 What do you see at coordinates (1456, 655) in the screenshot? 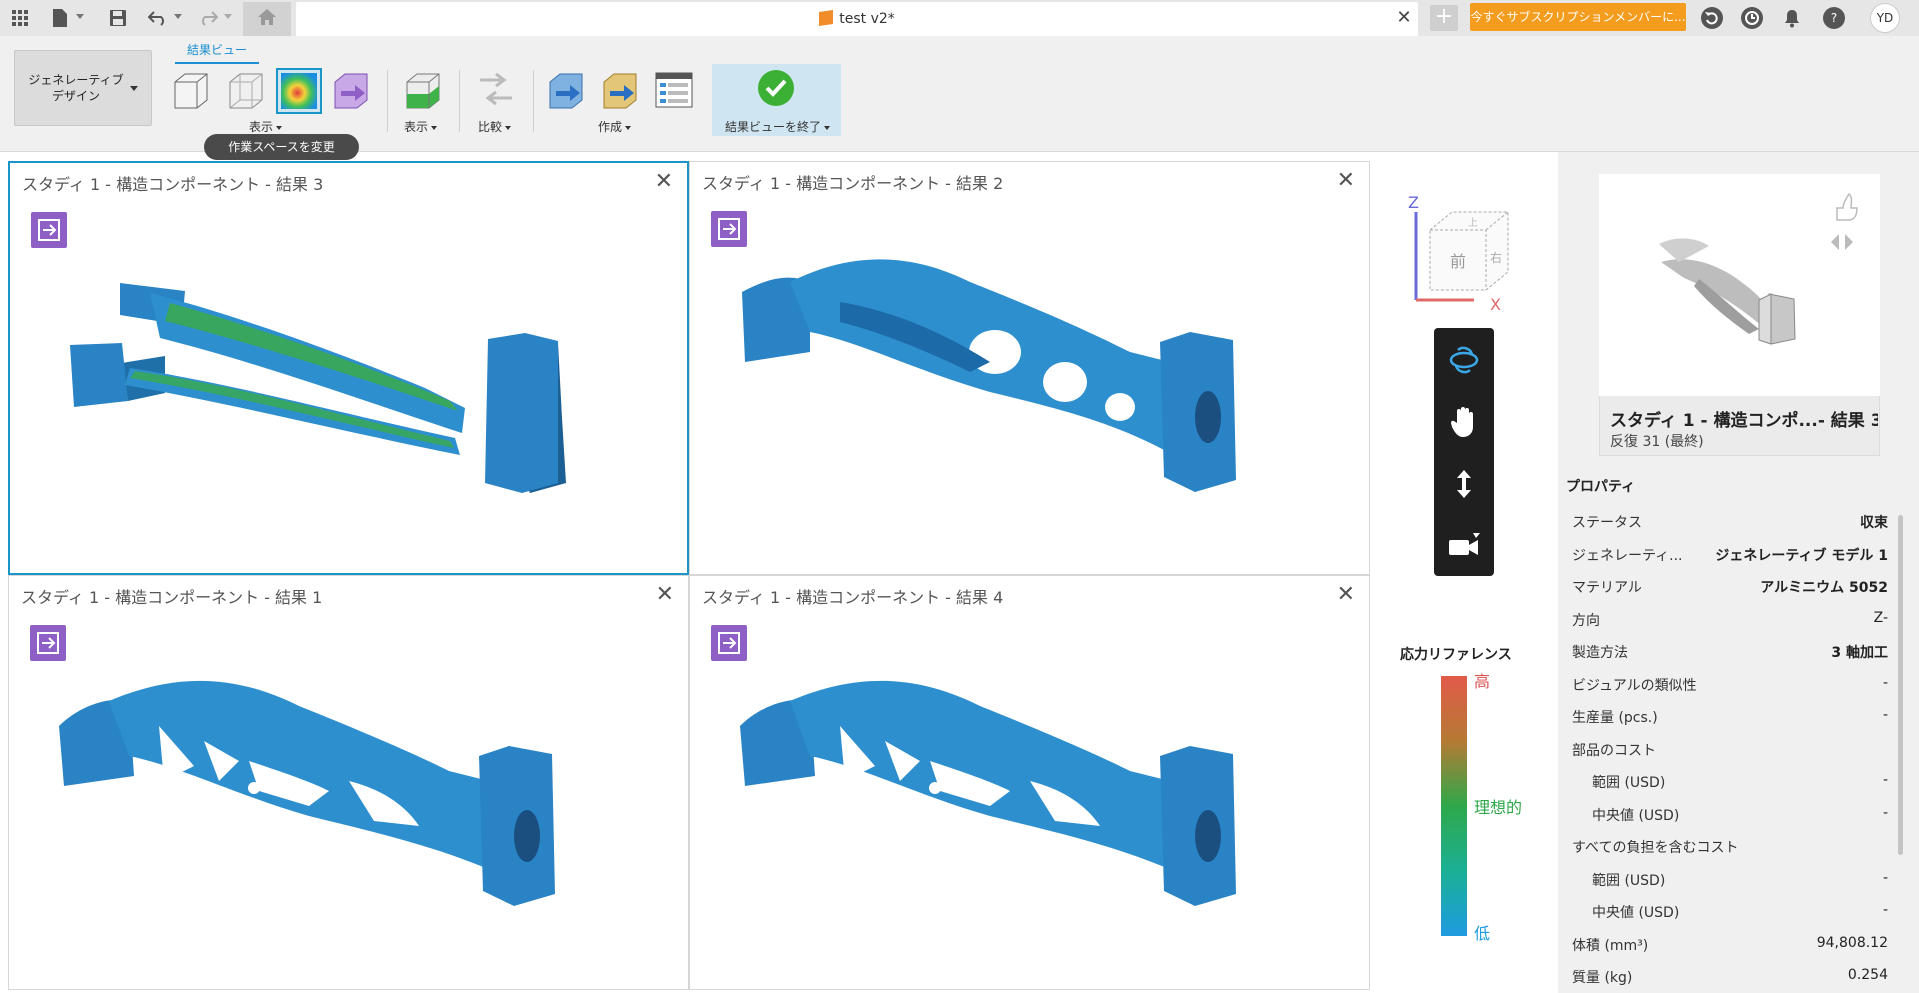
I see `stress-legend-title: 応力リファレンス` at bounding box center [1456, 655].